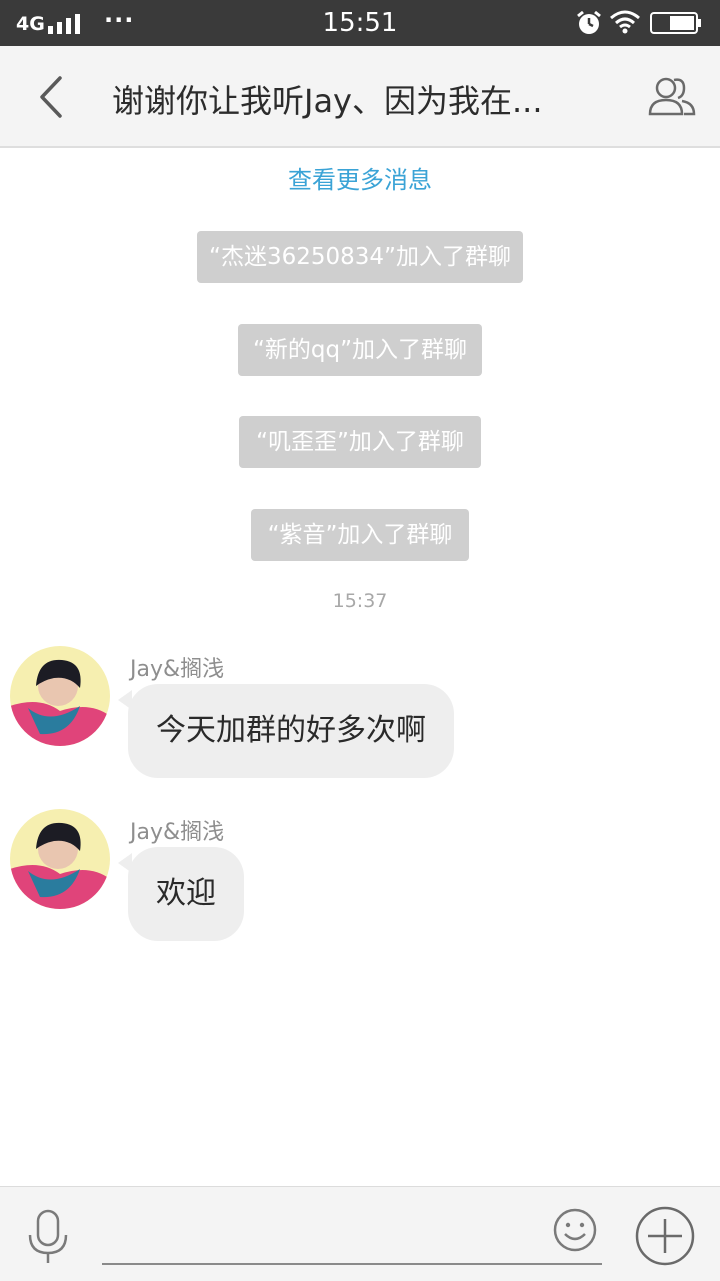 This screenshot has width=720, height=1281. What do you see at coordinates (291, 731) in the screenshot?
I see `message-bubble: 今天加群的好多次啊` at bounding box center [291, 731].